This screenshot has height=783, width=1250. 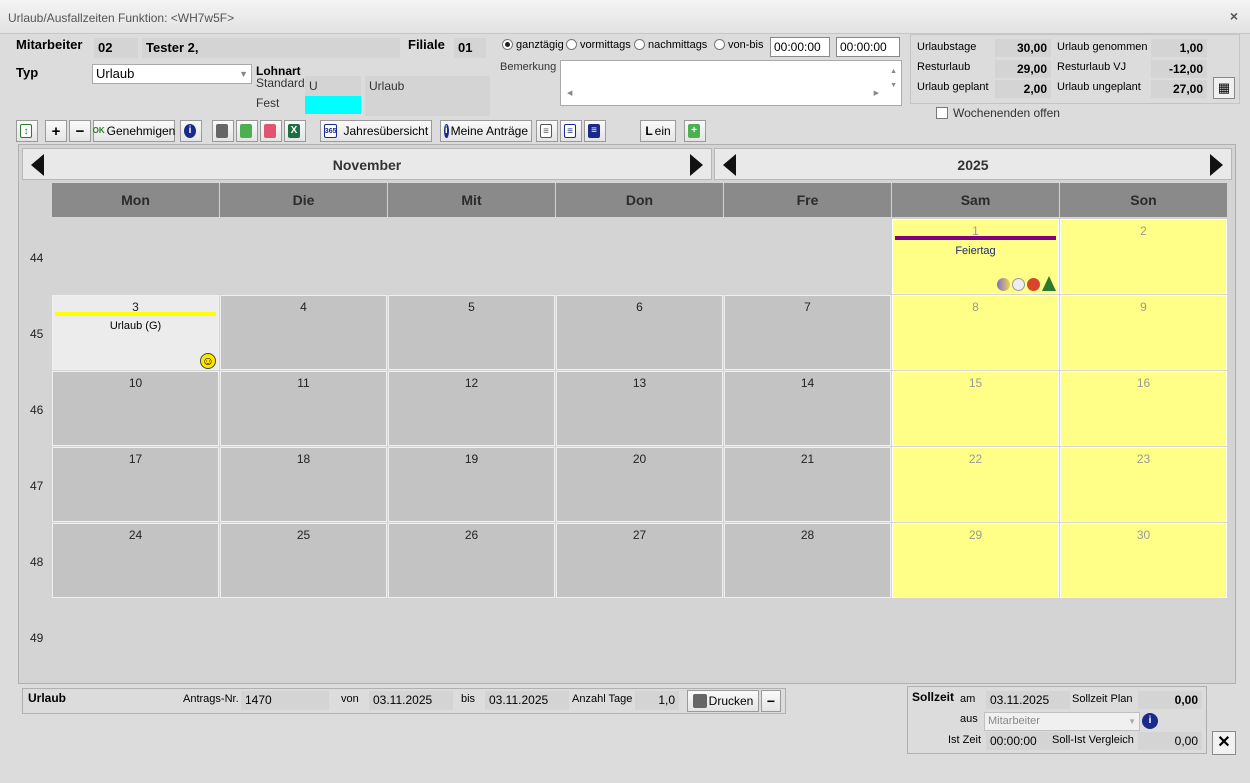 What do you see at coordinates (1216, 165) in the screenshot?
I see `year-next-icon` at bounding box center [1216, 165].